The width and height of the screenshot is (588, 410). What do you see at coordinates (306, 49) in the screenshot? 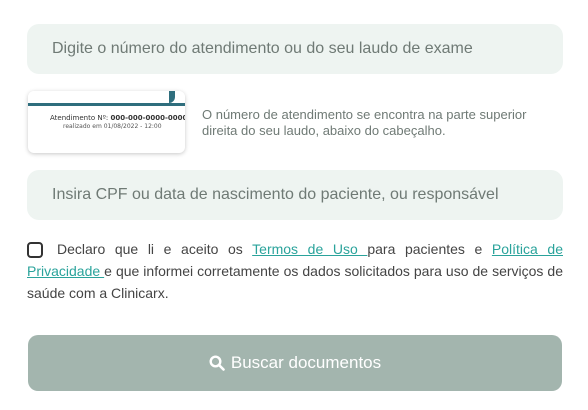
I see `atendimento-number-input` at bounding box center [306, 49].